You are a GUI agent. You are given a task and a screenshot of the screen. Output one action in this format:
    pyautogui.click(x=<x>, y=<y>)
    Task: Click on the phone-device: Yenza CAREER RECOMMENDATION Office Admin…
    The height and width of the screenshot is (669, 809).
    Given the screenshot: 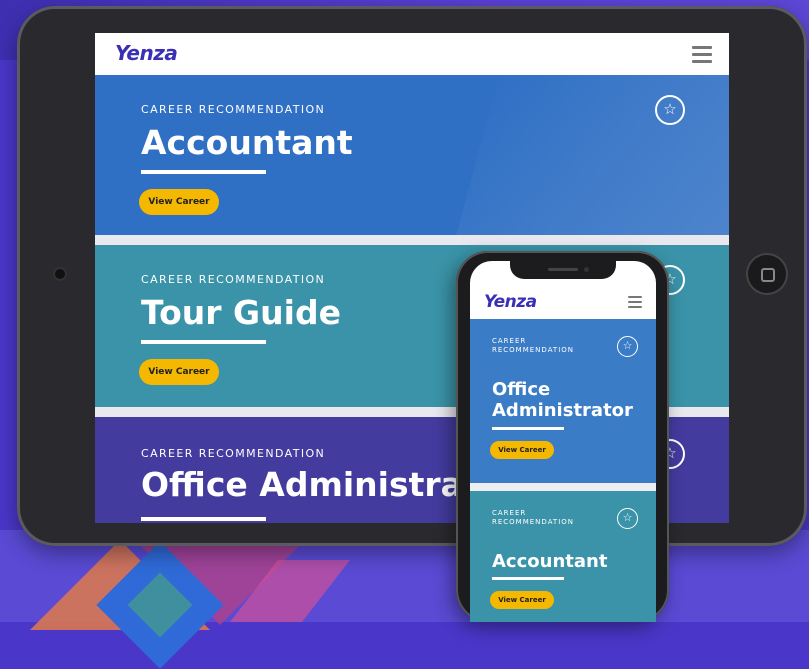 What is the action you would take?
    pyautogui.click(x=562, y=436)
    